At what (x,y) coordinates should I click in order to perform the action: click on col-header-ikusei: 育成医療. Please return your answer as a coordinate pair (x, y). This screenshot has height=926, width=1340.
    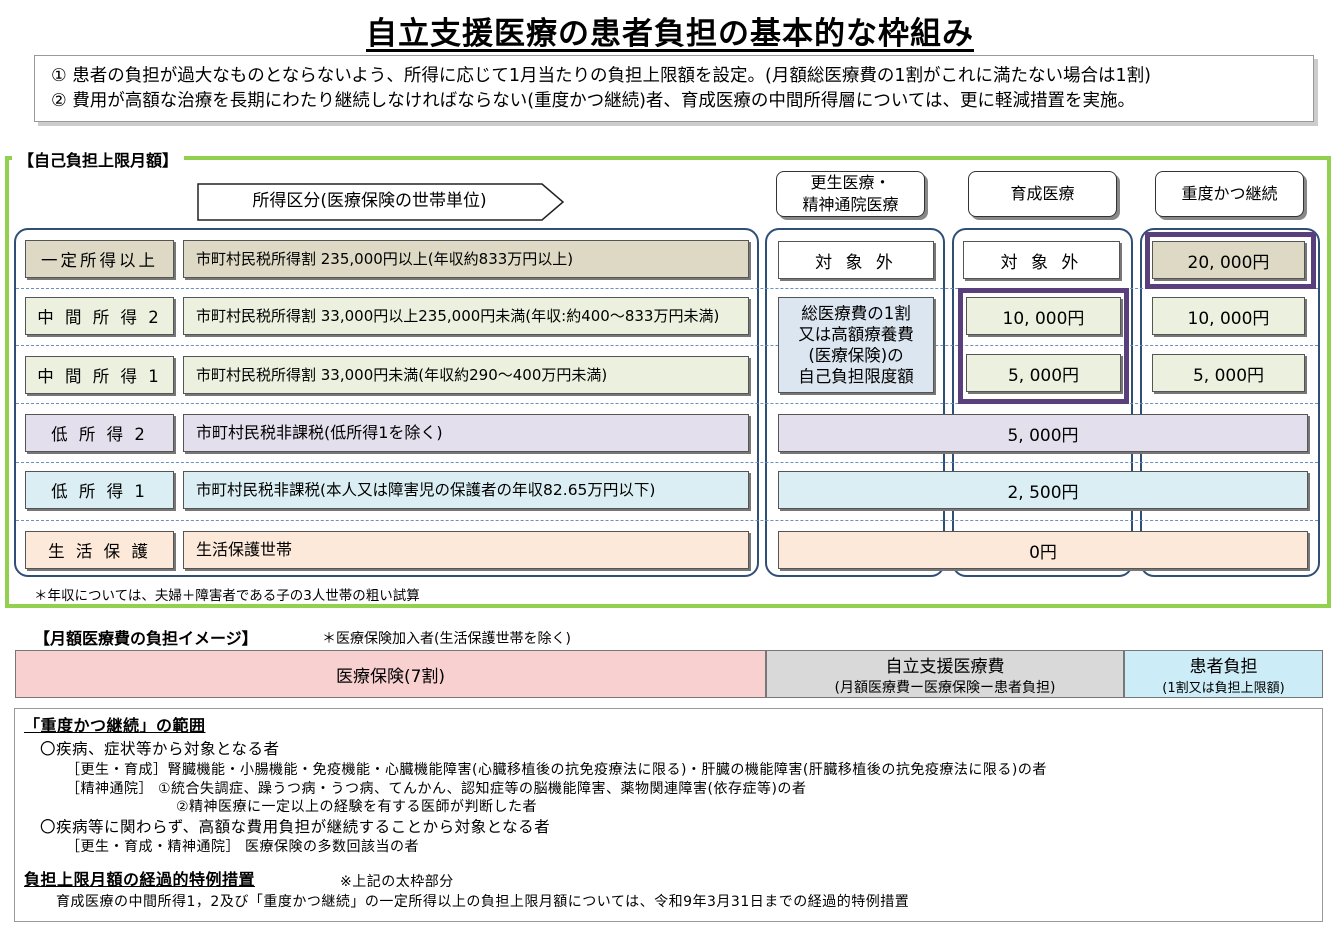
    Looking at the image, I should click on (1042, 194).